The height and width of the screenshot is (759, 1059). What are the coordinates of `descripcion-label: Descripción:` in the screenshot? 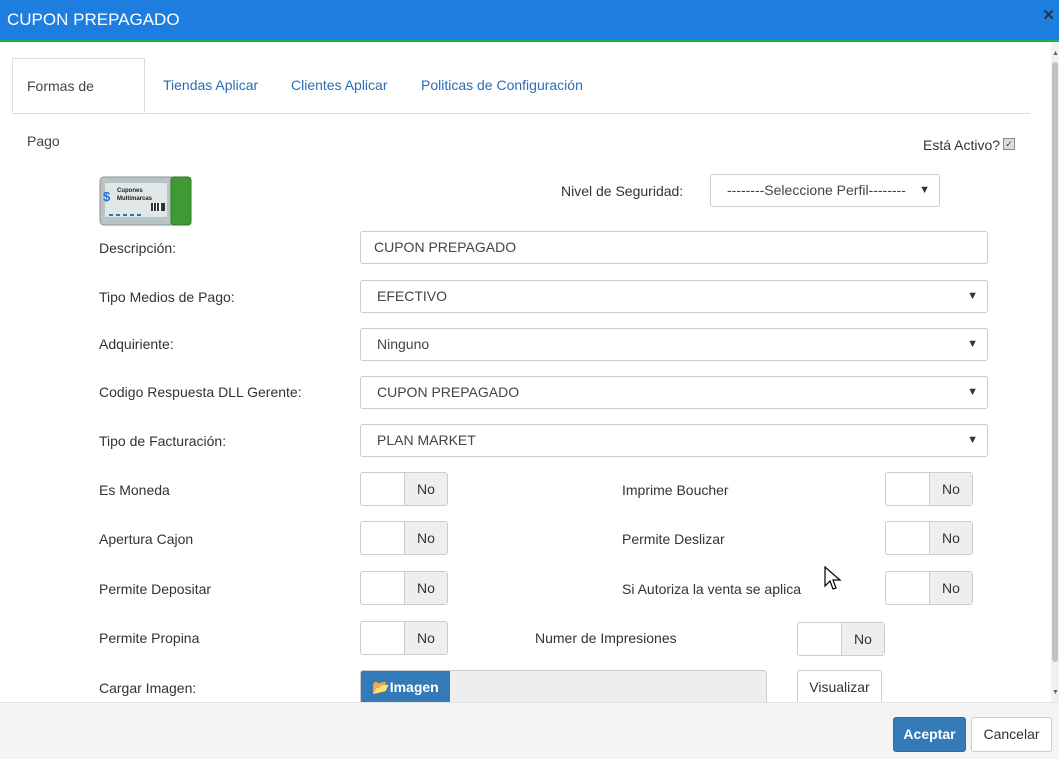 It's located at (138, 248).